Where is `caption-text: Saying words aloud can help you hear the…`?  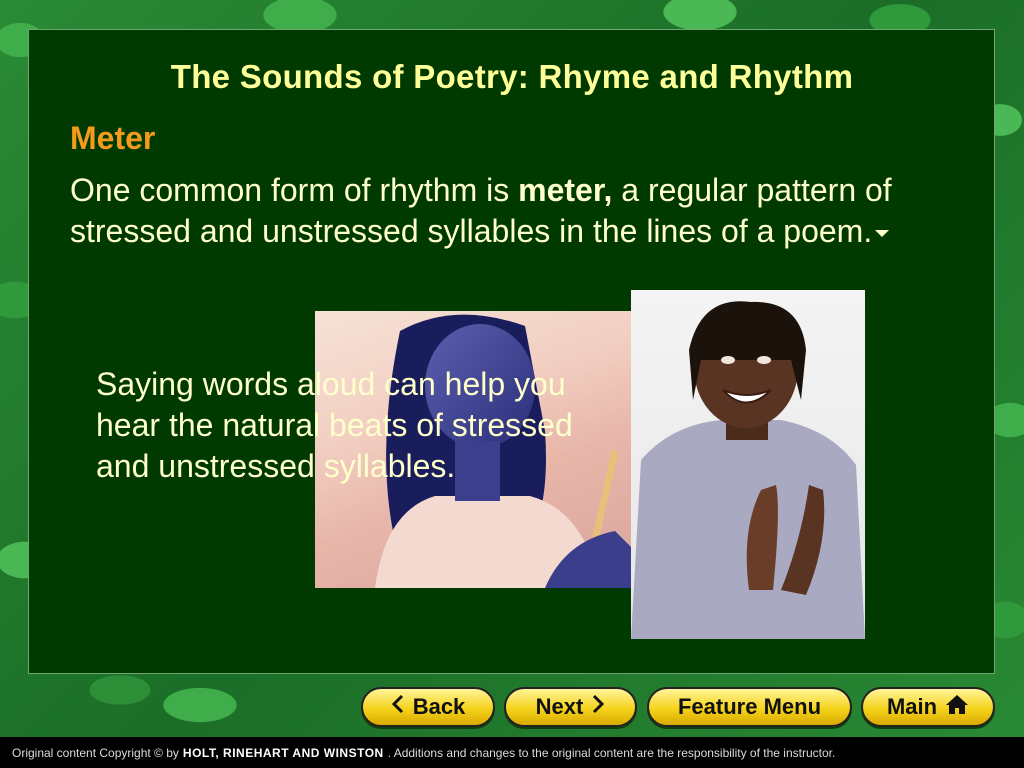 caption-text: Saying words aloud can help you hear the… is located at coordinates (334, 425).